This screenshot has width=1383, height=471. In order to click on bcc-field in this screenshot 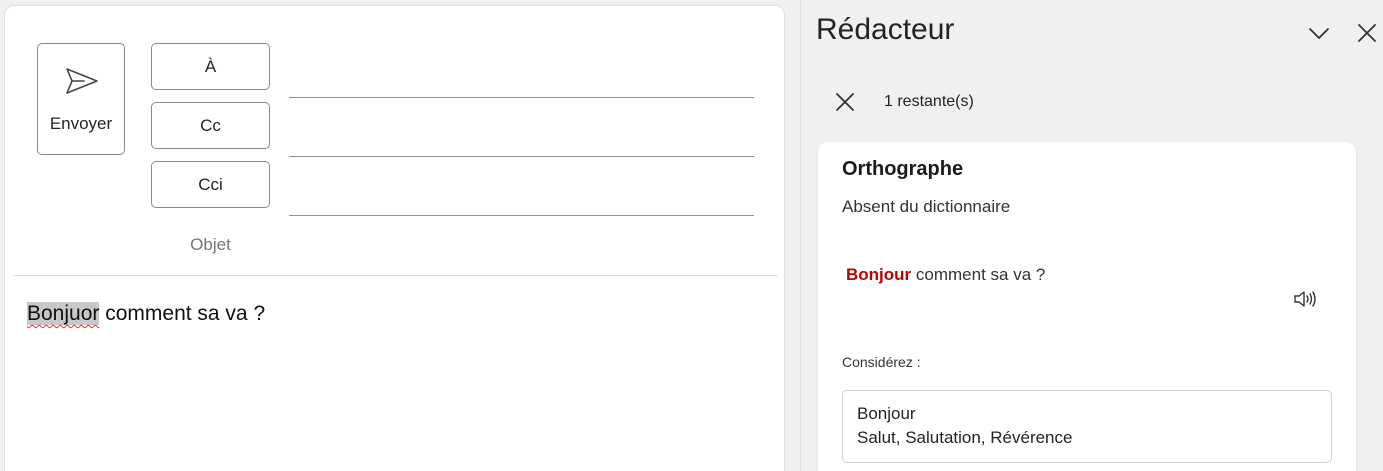, I will do `click(523, 195)`.